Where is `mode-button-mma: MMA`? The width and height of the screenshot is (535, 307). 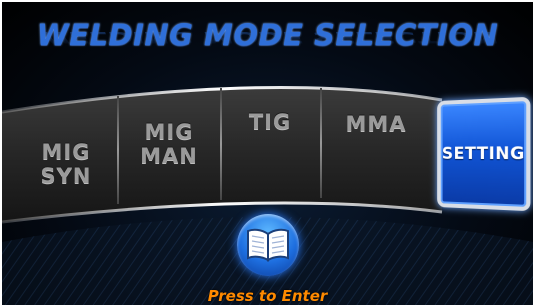 mode-button-mma: MMA is located at coordinates (376, 124).